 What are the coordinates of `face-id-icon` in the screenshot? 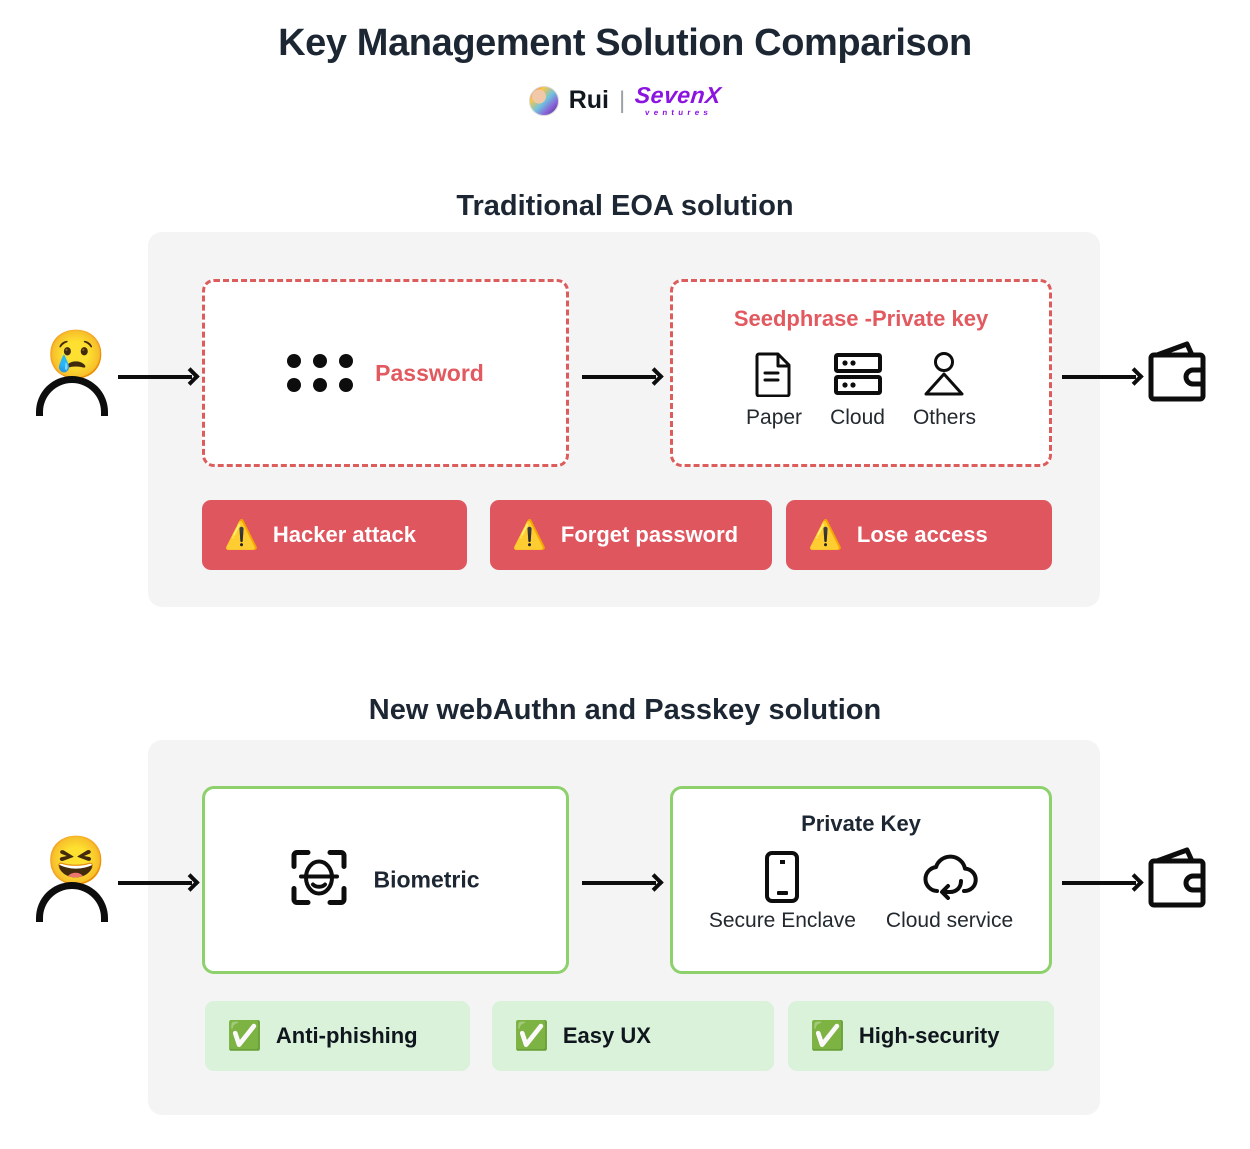 It's located at (319, 880).